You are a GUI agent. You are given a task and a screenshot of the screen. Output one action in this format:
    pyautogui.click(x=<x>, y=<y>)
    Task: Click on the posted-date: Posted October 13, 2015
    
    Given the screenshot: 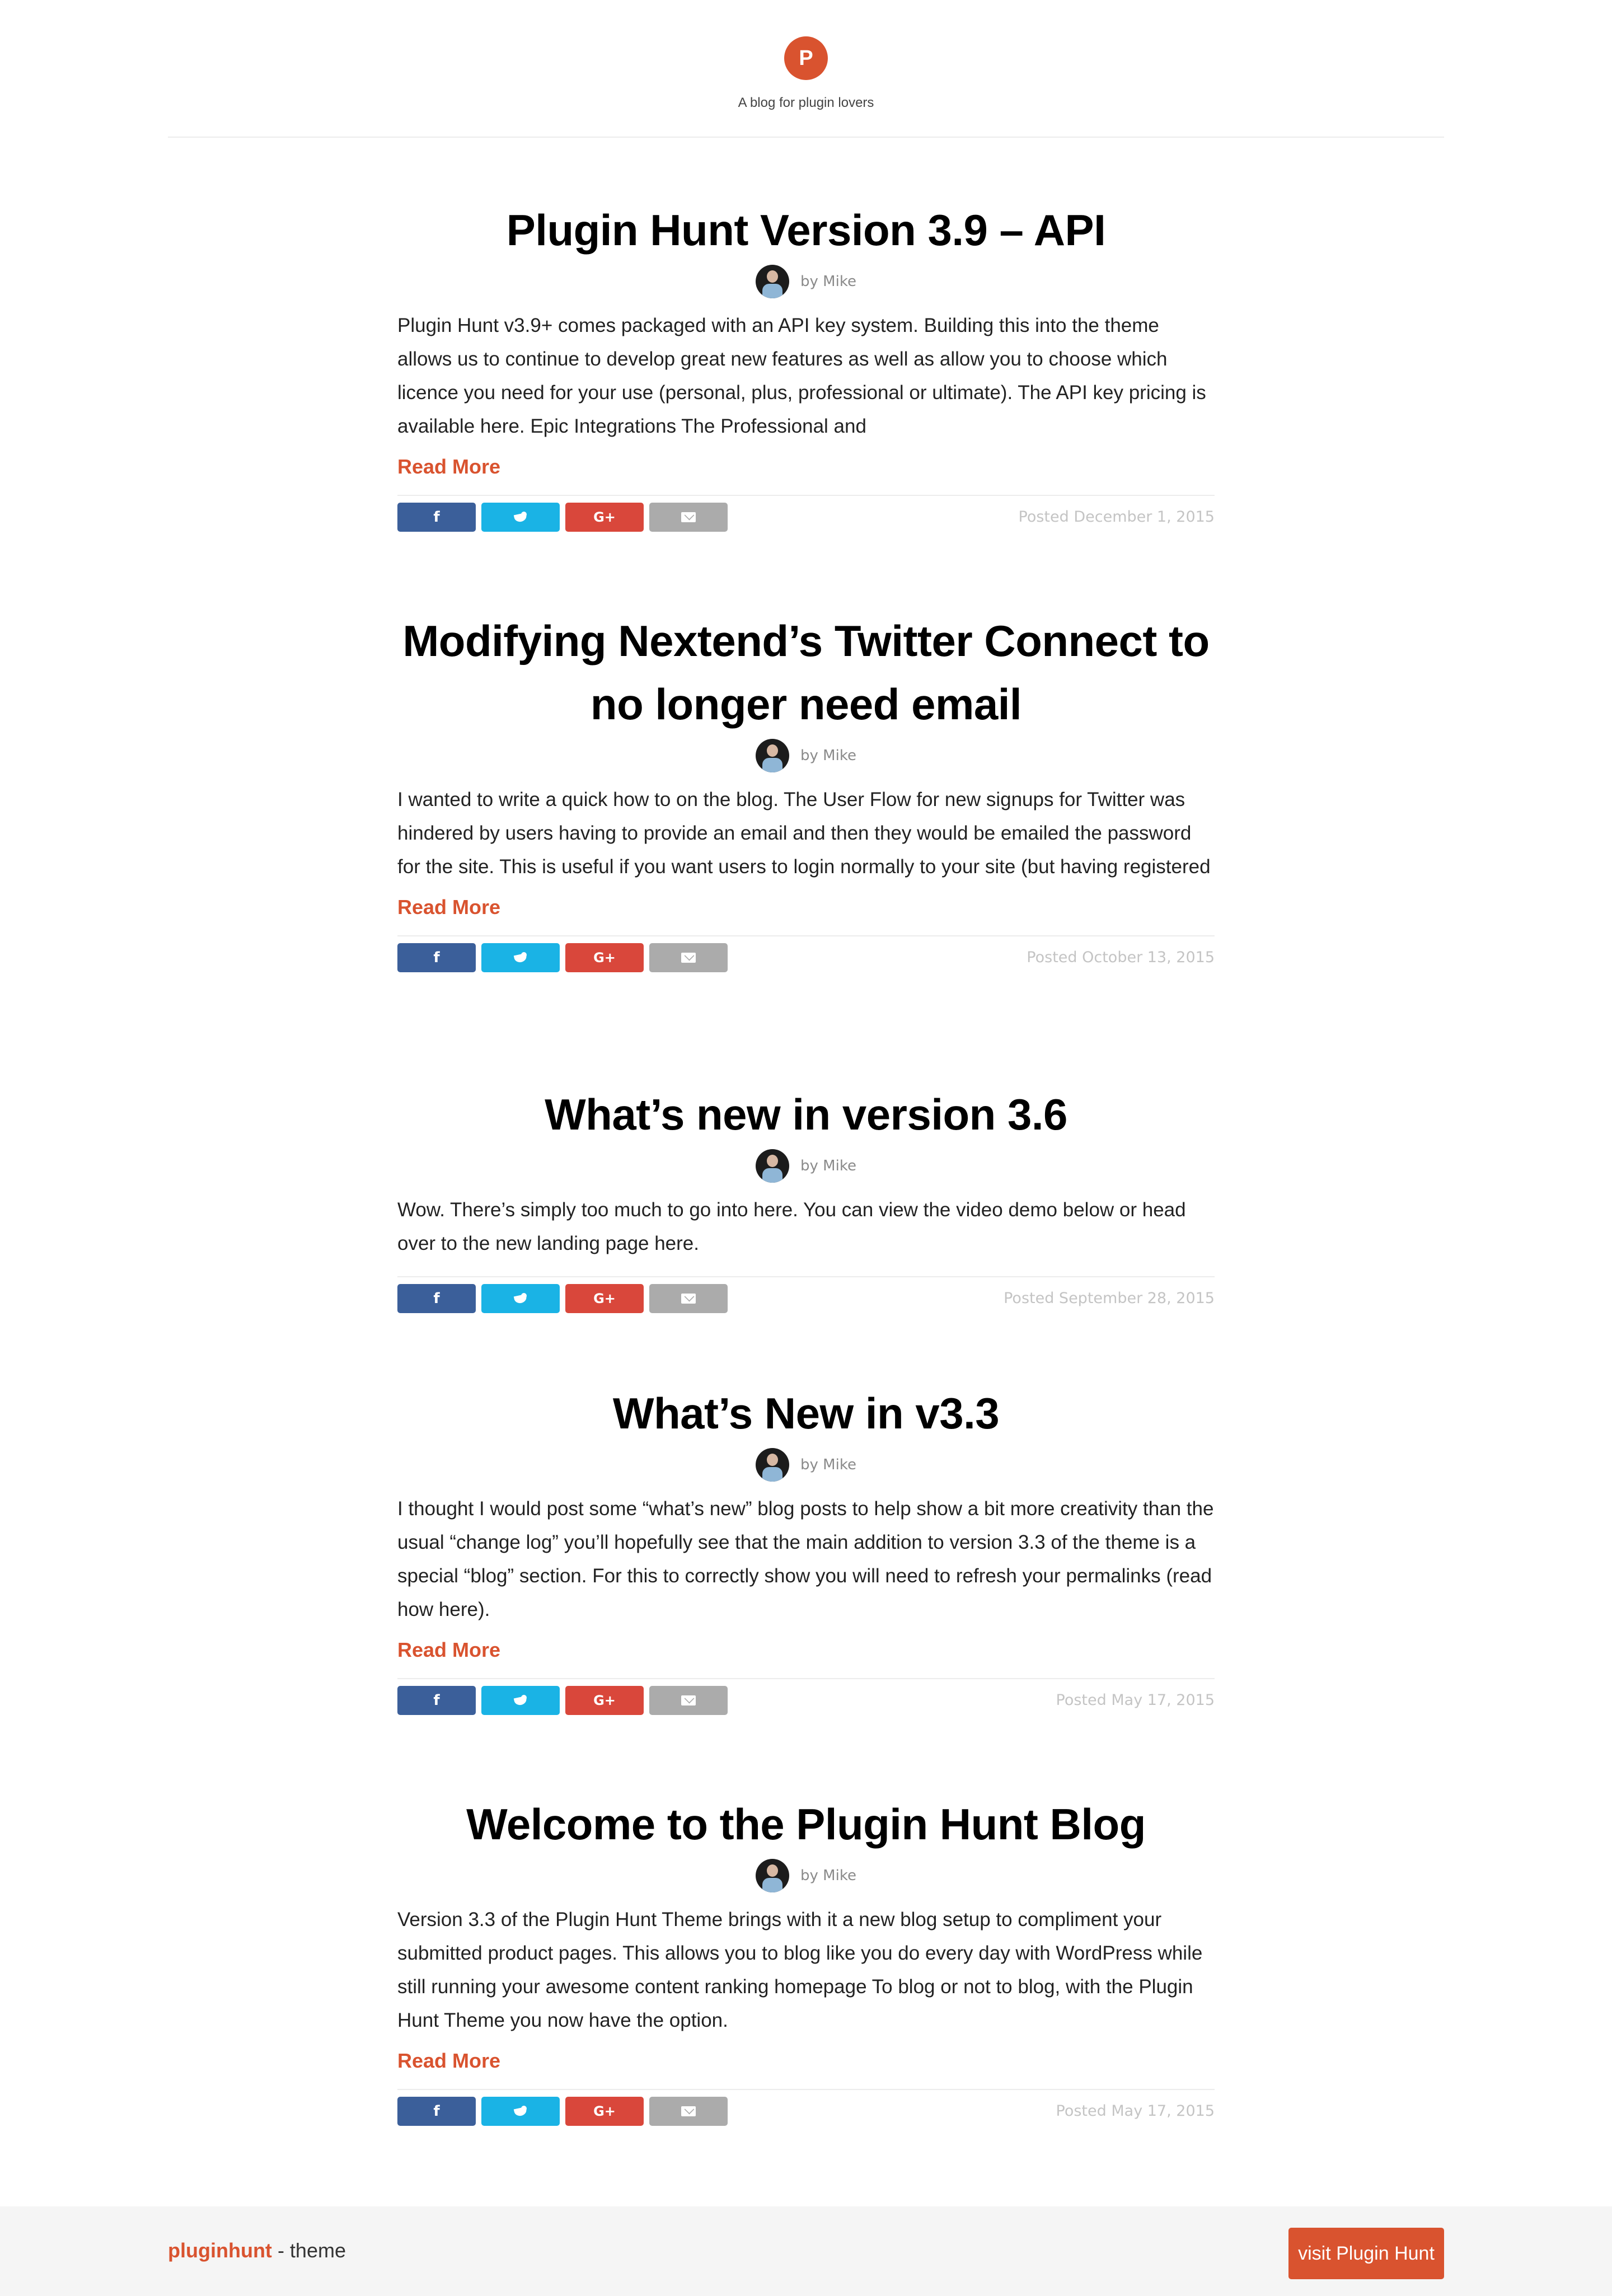 What is the action you would take?
    pyautogui.click(x=1121, y=957)
    